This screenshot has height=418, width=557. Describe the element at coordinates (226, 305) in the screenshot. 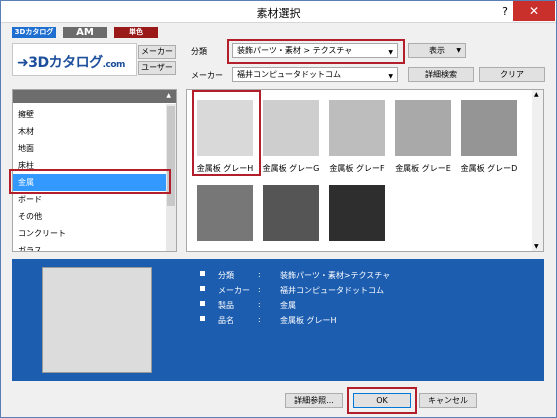

I see `info-key: 製品` at that location.